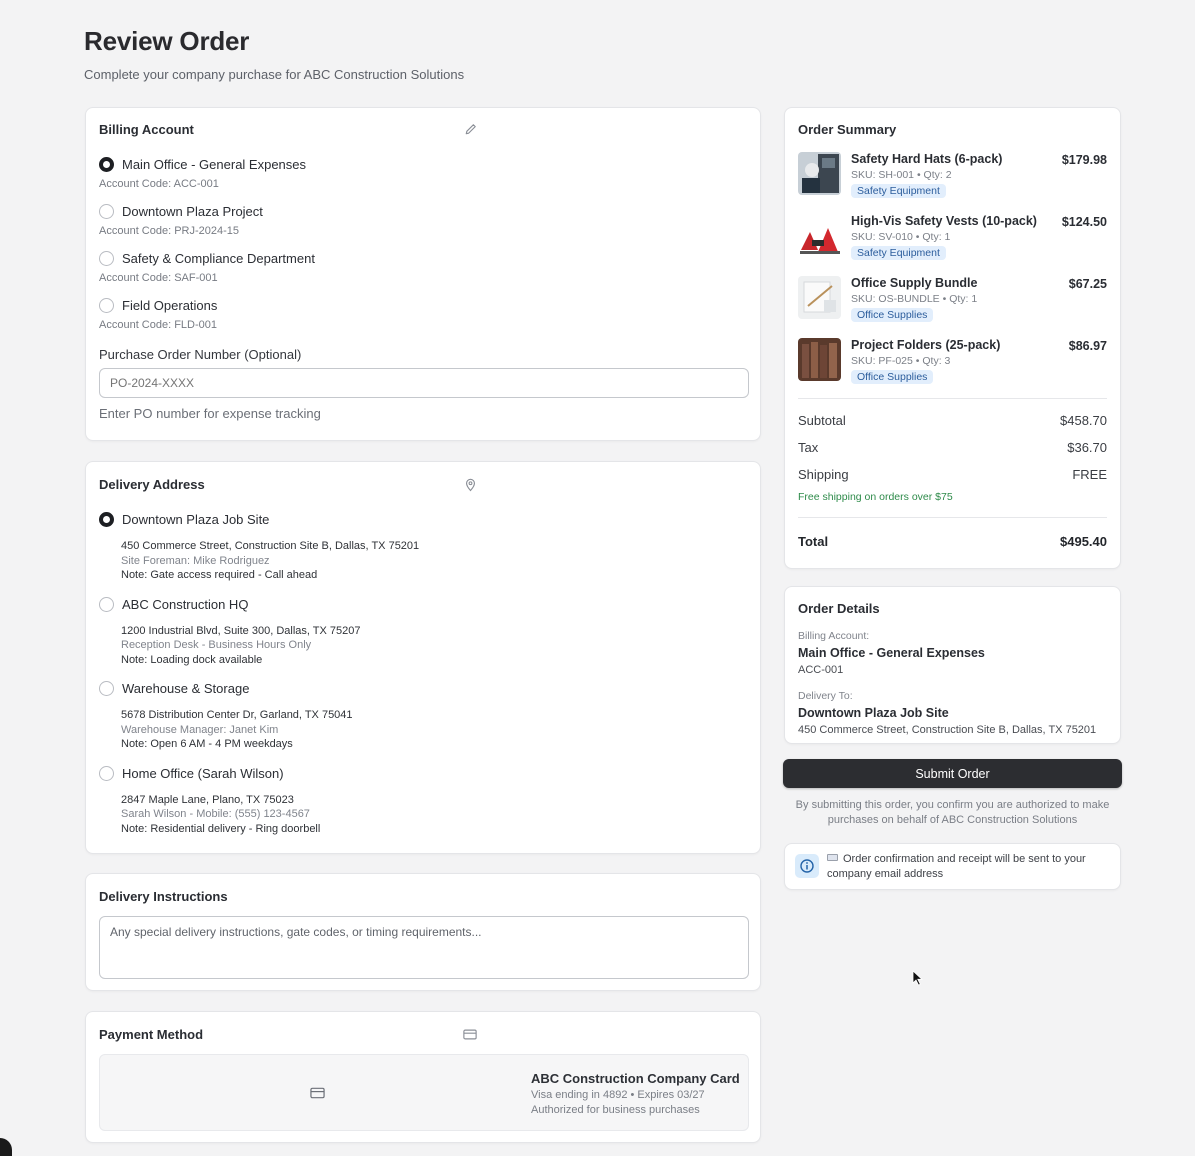  I want to click on delivery-option-label: ABC Construction HQ, so click(185, 604).